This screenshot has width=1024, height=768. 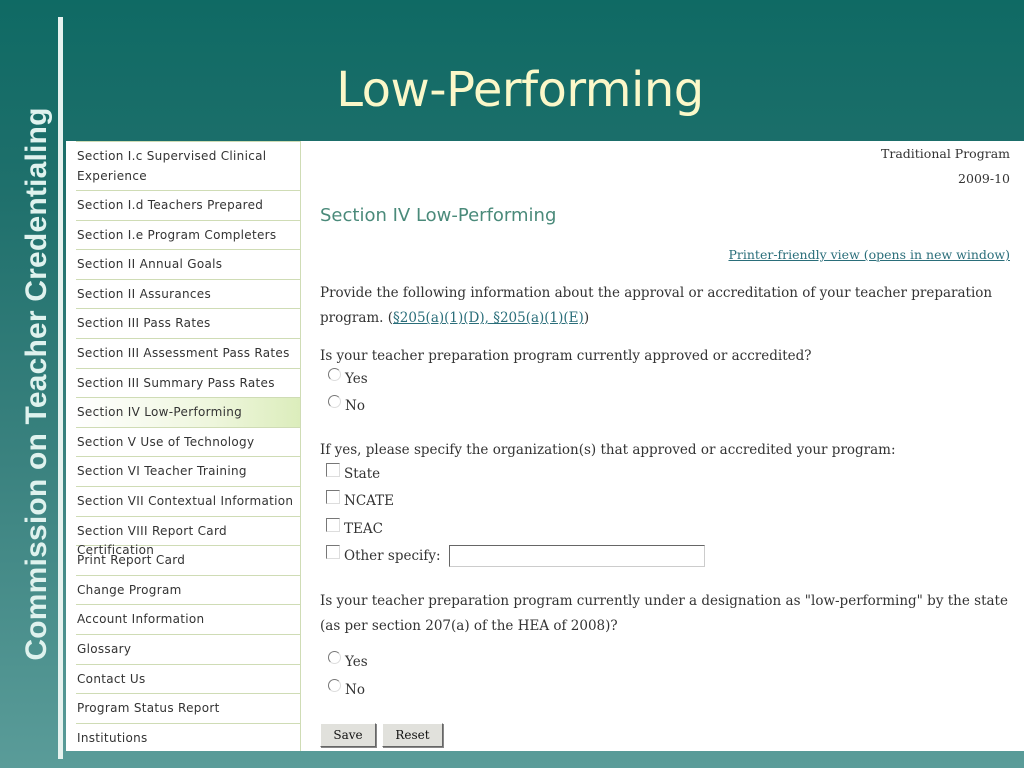 What do you see at coordinates (333, 497) in the screenshot?
I see `ncate-checkbox` at bounding box center [333, 497].